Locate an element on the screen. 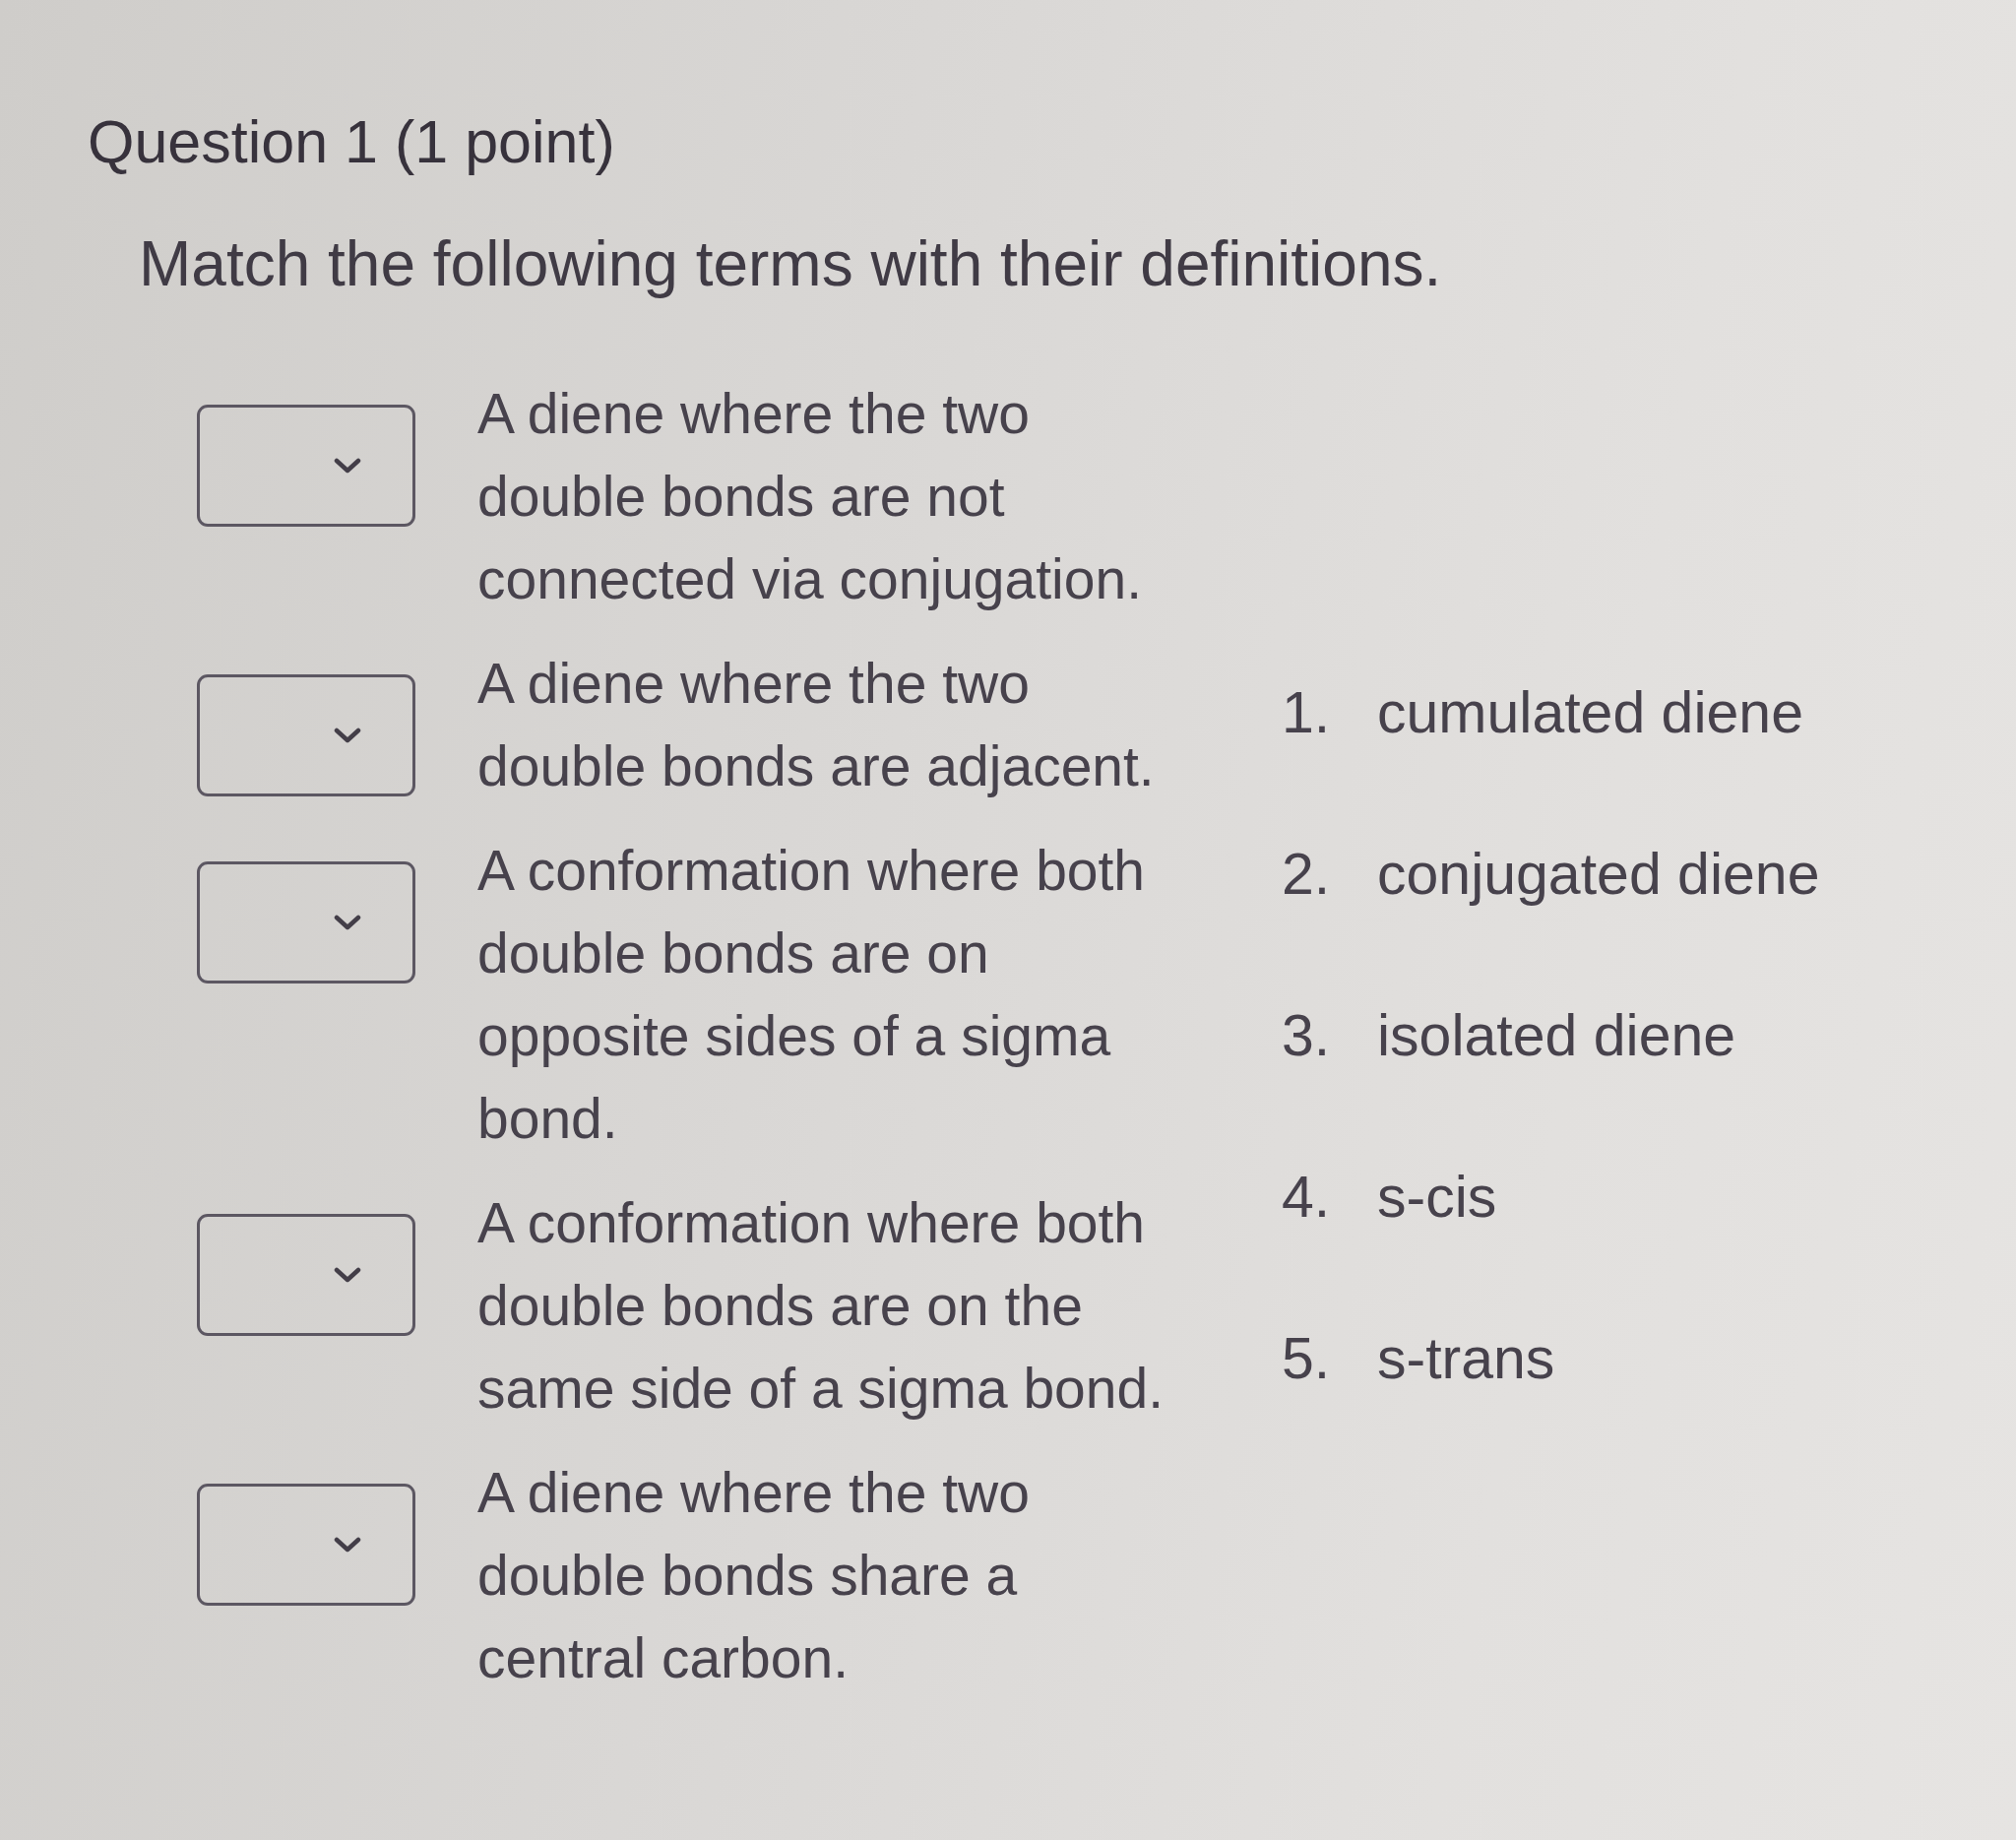  list-number: 2. is located at coordinates (1307, 875).